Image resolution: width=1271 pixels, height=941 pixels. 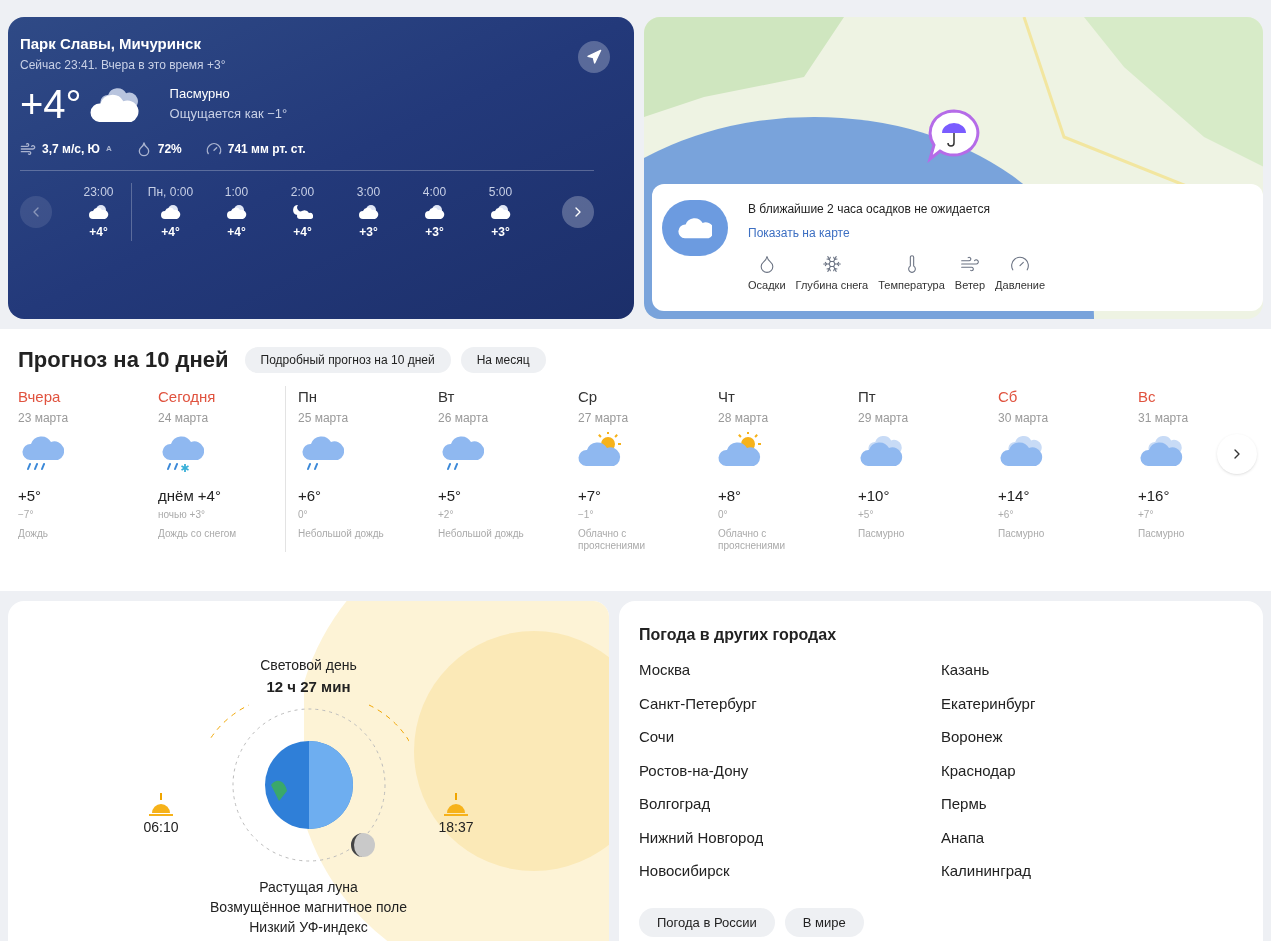 I want to click on hour-label: 5:00, so click(x=500, y=192).